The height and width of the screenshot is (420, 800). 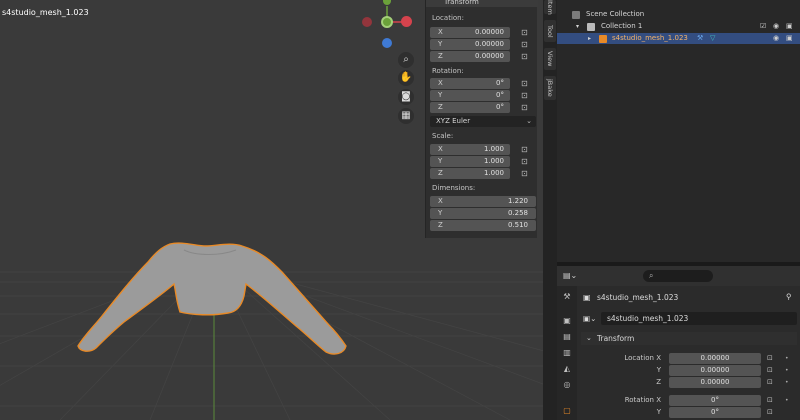 I want to click on zoom-icon: ⌕, so click(x=406, y=60).